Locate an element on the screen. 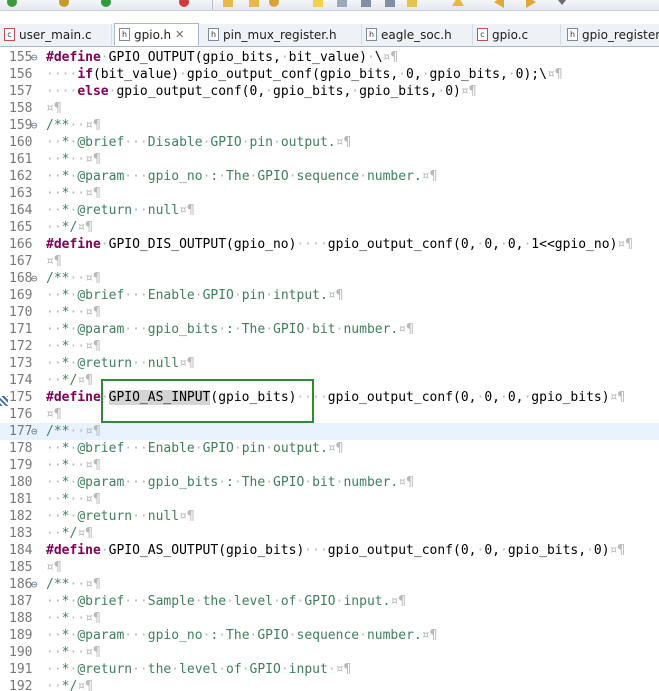 The width and height of the screenshot is (659, 691). back-icon is located at coordinates (500, 4).